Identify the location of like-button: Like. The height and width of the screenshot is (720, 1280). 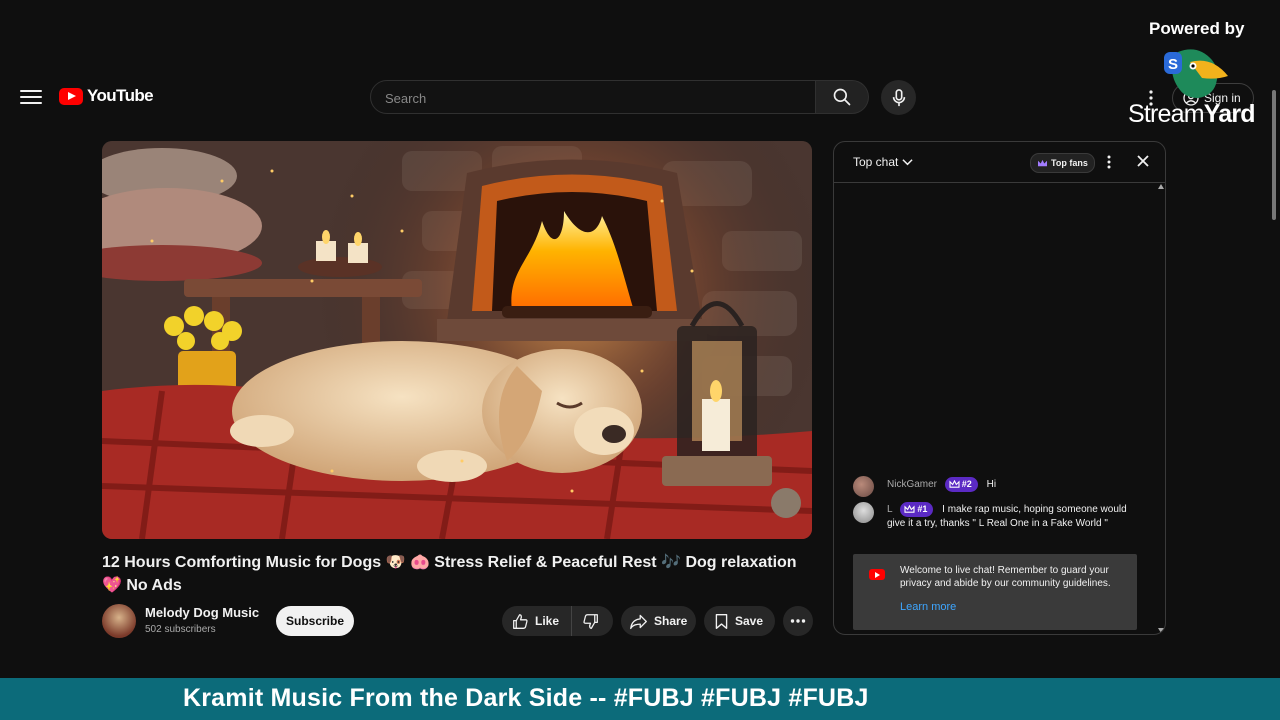
(537, 621).